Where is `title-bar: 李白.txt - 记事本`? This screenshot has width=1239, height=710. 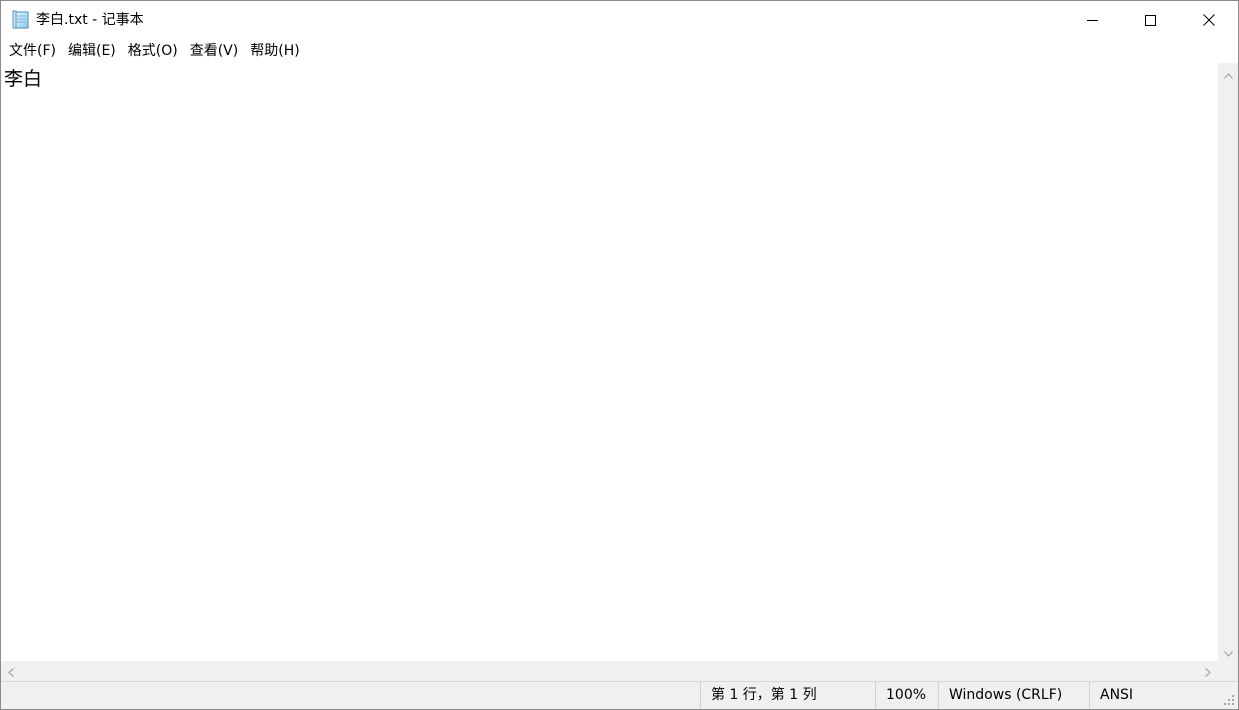 title-bar: 李白.txt - 记事本 is located at coordinates (619, 20).